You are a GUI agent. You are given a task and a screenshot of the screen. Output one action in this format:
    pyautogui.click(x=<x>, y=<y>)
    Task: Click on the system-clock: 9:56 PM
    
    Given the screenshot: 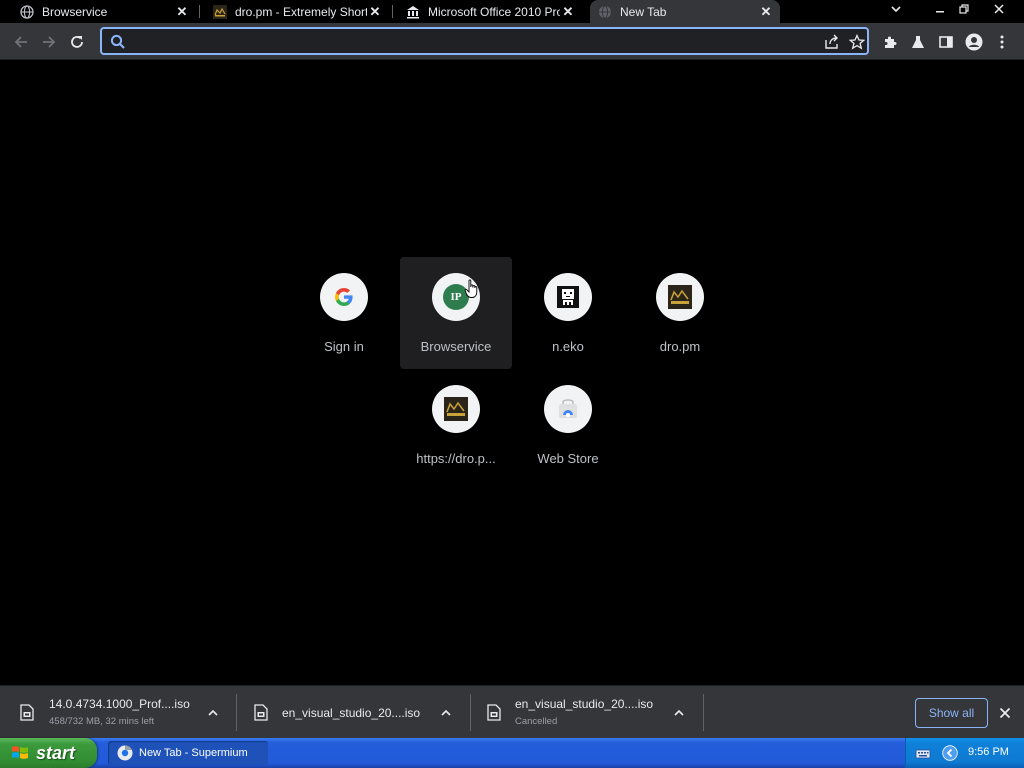 What is the action you would take?
    pyautogui.click(x=988, y=752)
    